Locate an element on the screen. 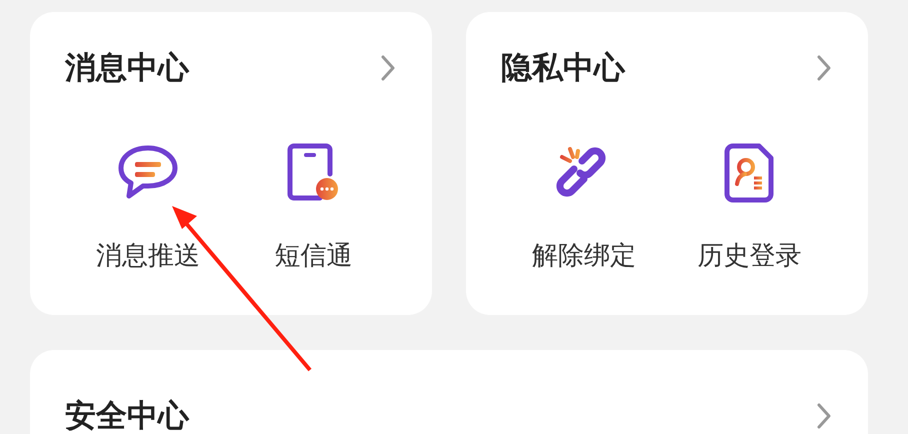 This screenshot has width=908, height=434. item-label: 短信通 is located at coordinates (313, 256).